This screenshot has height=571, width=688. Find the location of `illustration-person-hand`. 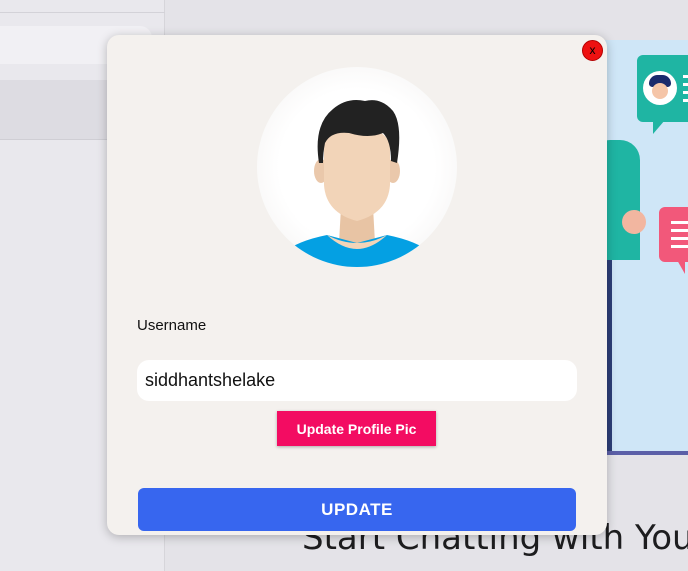

illustration-person-hand is located at coordinates (634, 222).